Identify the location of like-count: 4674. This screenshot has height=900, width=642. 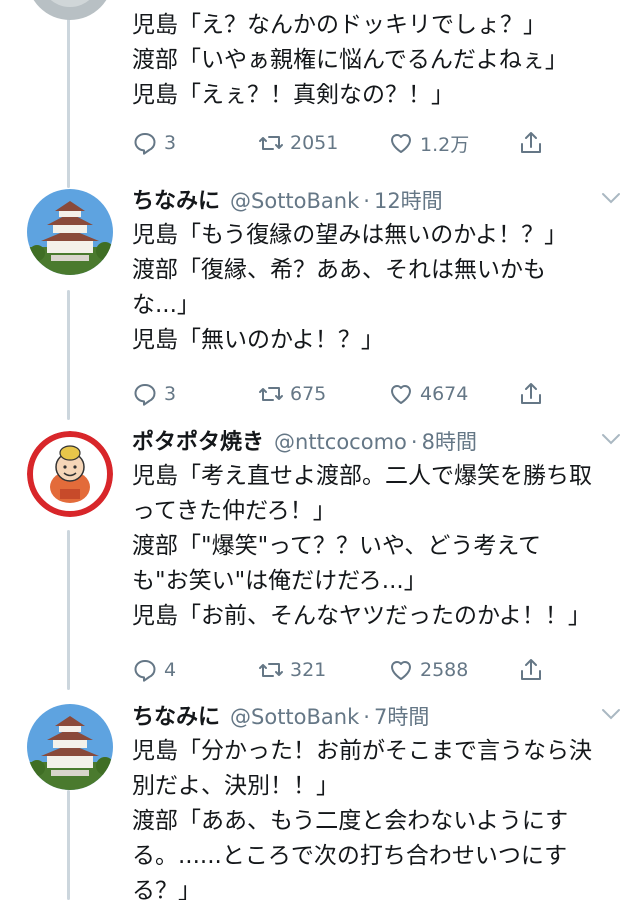
(444, 394).